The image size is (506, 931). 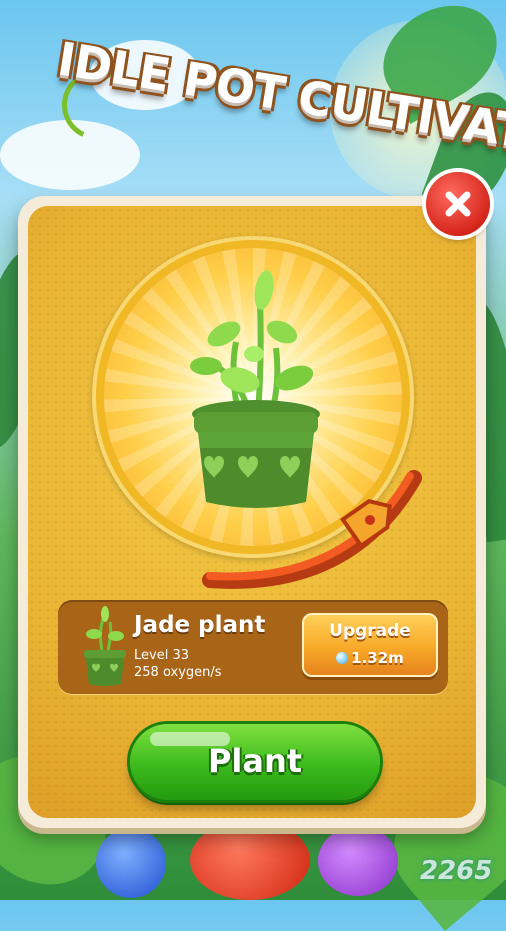 I want to click on close-x-icon, so click(x=458, y=204).